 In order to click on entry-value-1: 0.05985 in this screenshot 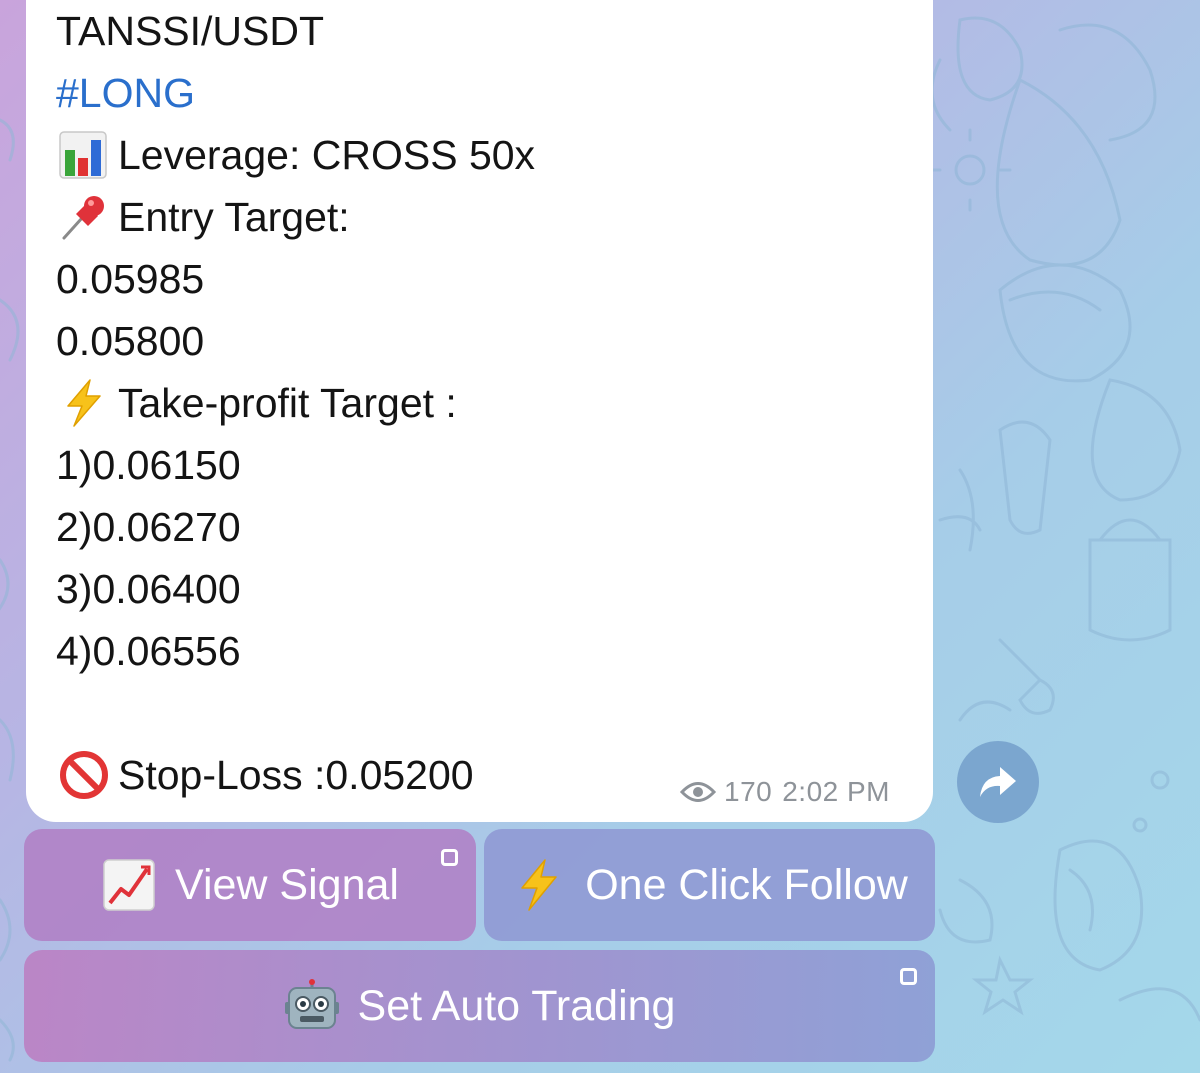, I will do `click(130, 278)`.